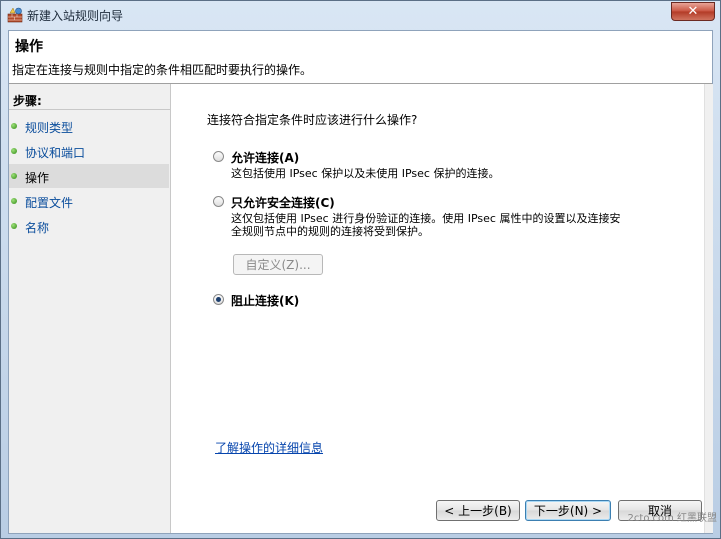 Image resolution: width=721 pixels, height=539 pixels. What do you see at coordinates (568, 510) in the screenshot?
I see `next-button: 下一步(N) >` at bounding box center [568, 510].